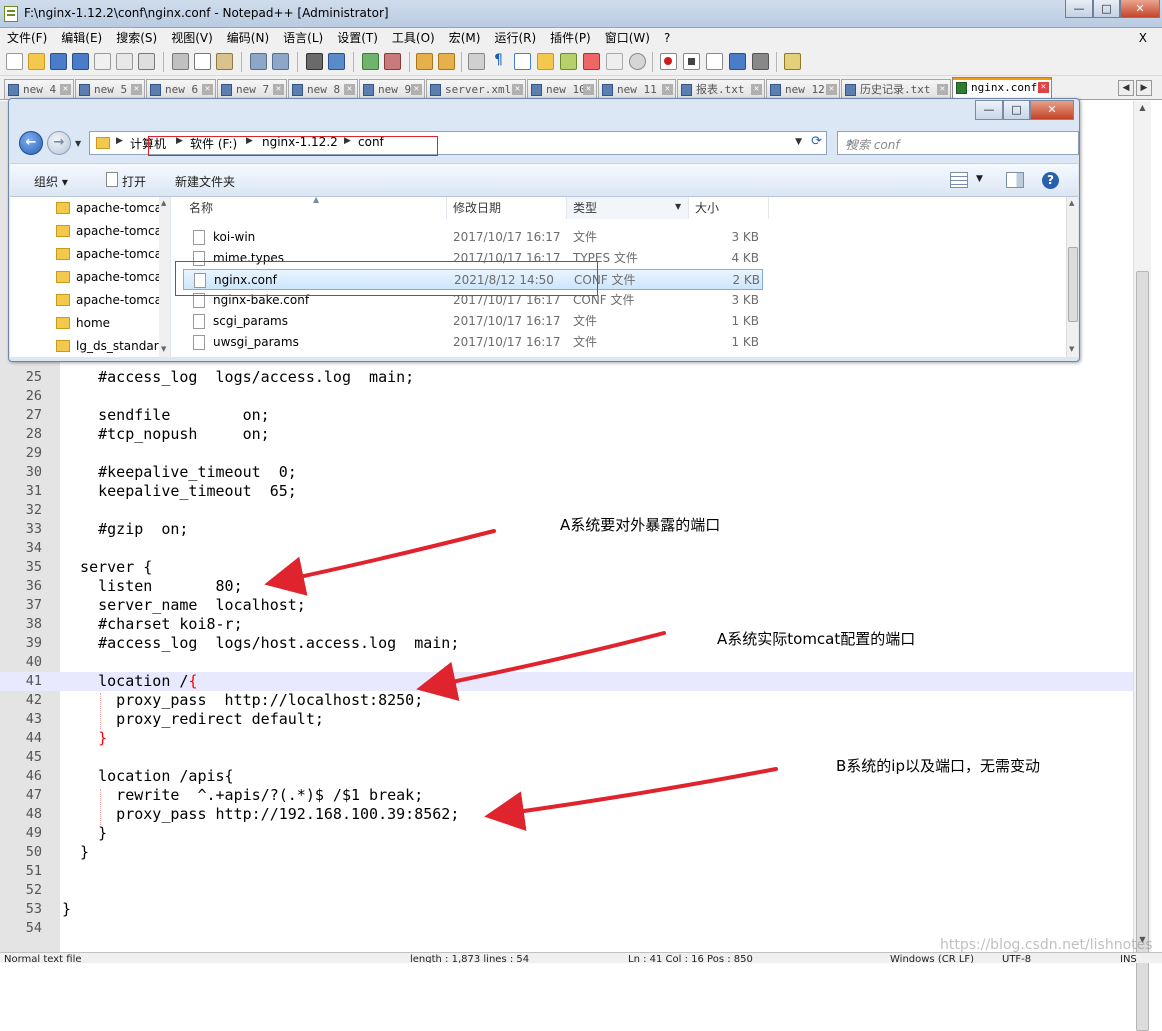 This screenshot has height=1031, width=1162. Describe the element at coordinates (473, 258) in the screenshot. I see `file-row: mime.types 2017/10/17 16:17 TYPES 文件 4 KB` at that location.